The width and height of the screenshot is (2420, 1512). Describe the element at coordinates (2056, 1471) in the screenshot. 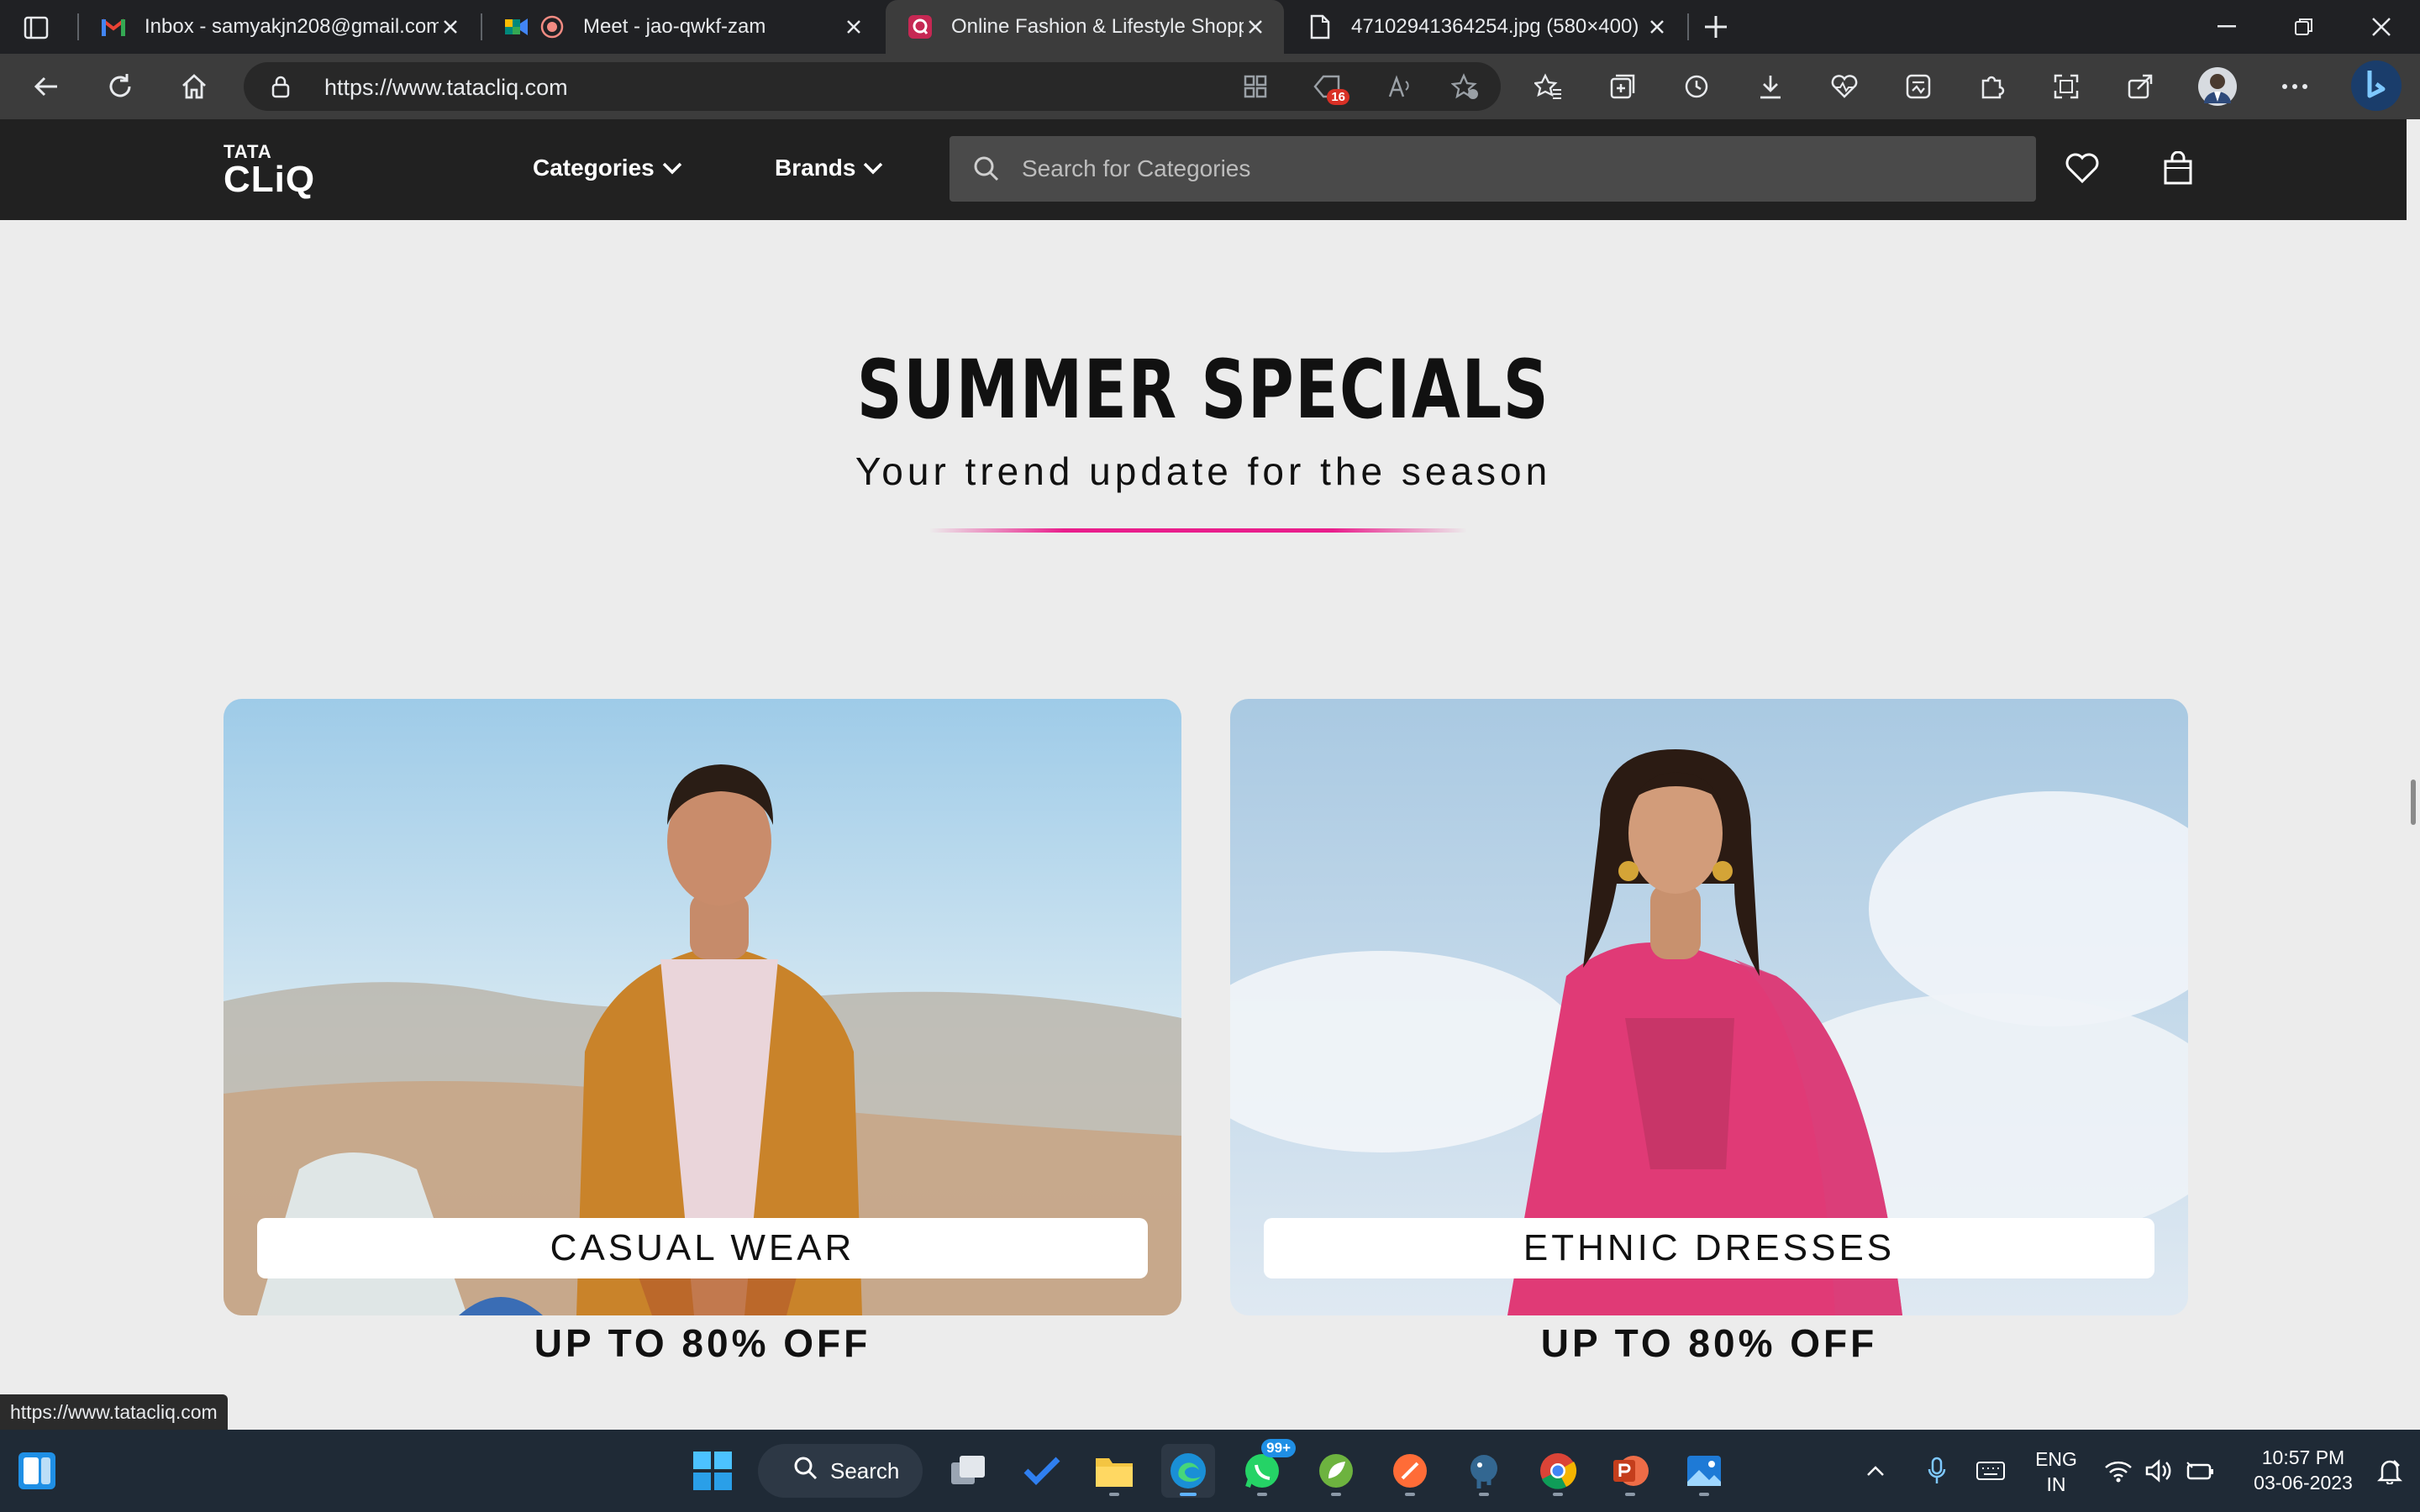

I see `language-indicator: ENG IN` at that location.